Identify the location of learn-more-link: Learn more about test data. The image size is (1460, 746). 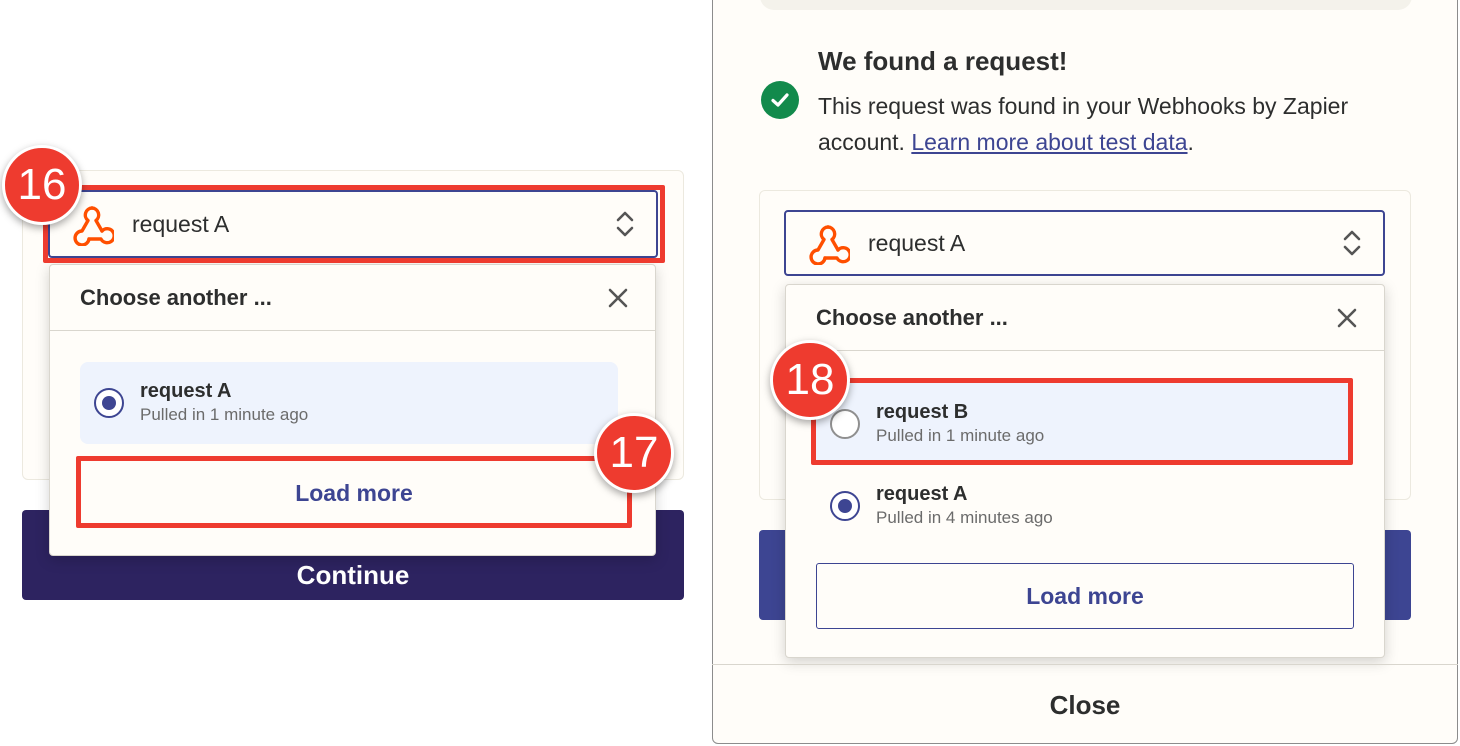
(1049, 142).